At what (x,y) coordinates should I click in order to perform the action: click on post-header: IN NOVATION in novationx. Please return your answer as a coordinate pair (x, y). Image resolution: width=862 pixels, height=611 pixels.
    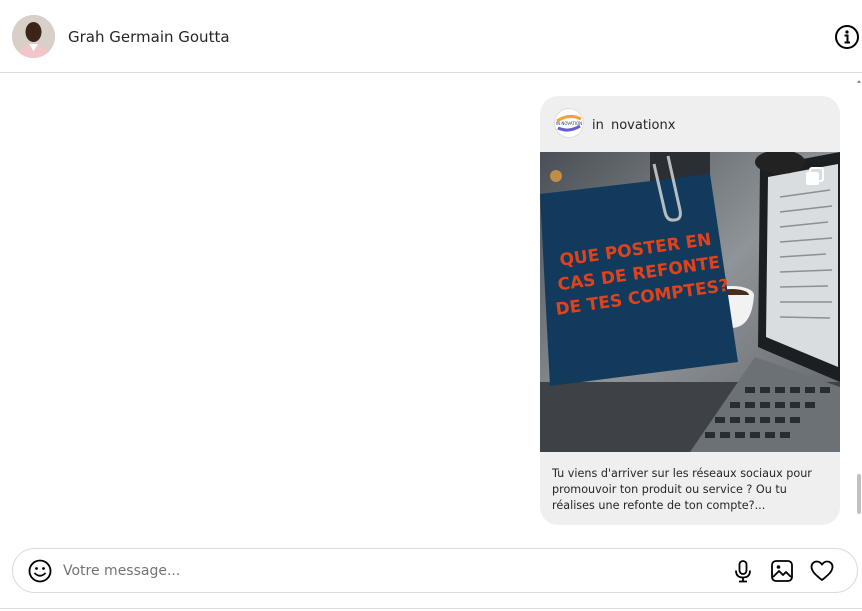
    Looking at the image, I should click on (690, 124).